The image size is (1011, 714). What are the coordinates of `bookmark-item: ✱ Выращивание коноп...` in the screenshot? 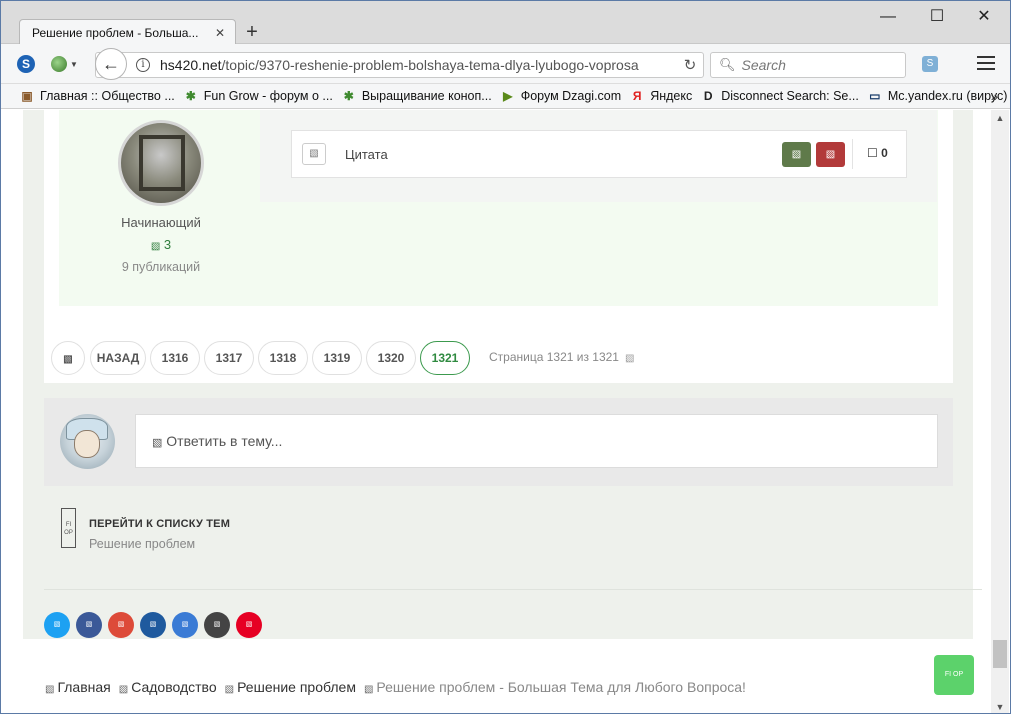 It's located at (416, 96).